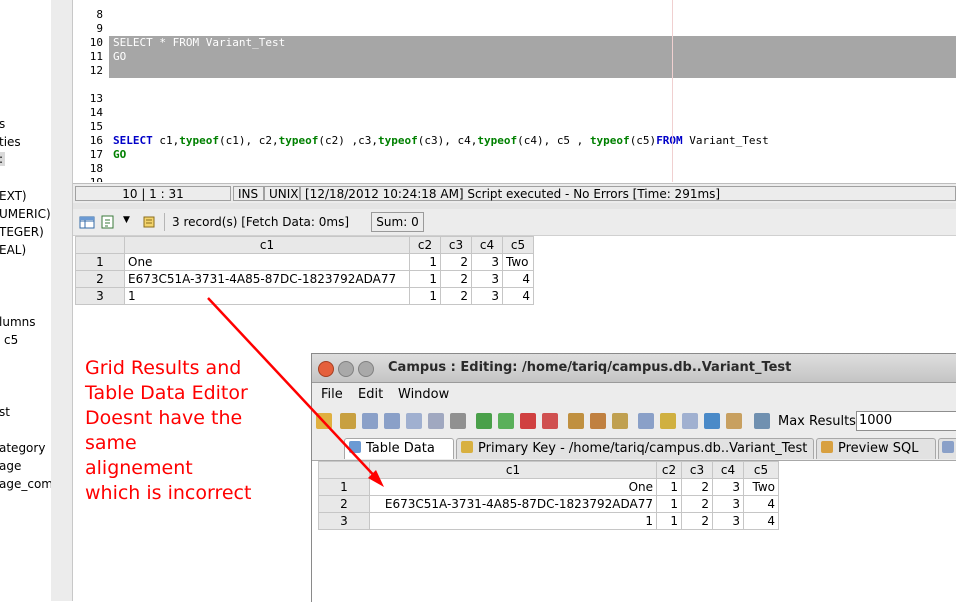 The height and width of the screenshot is (602, 956). Describe the element at coordinates (366, 369) in the screenshot. I see `maximize-icon` at that location.